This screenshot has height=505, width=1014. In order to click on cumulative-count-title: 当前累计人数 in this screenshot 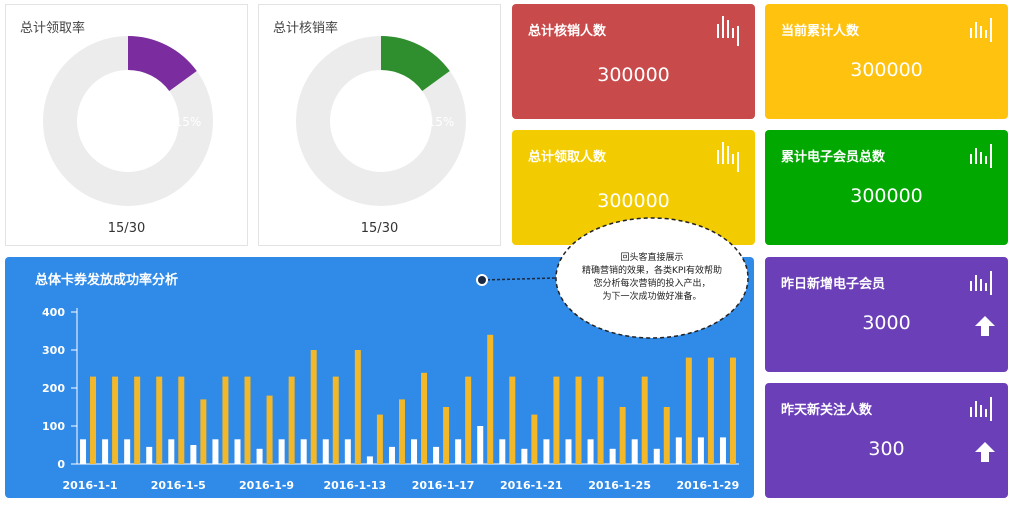, I will do `click(820, 31)`.